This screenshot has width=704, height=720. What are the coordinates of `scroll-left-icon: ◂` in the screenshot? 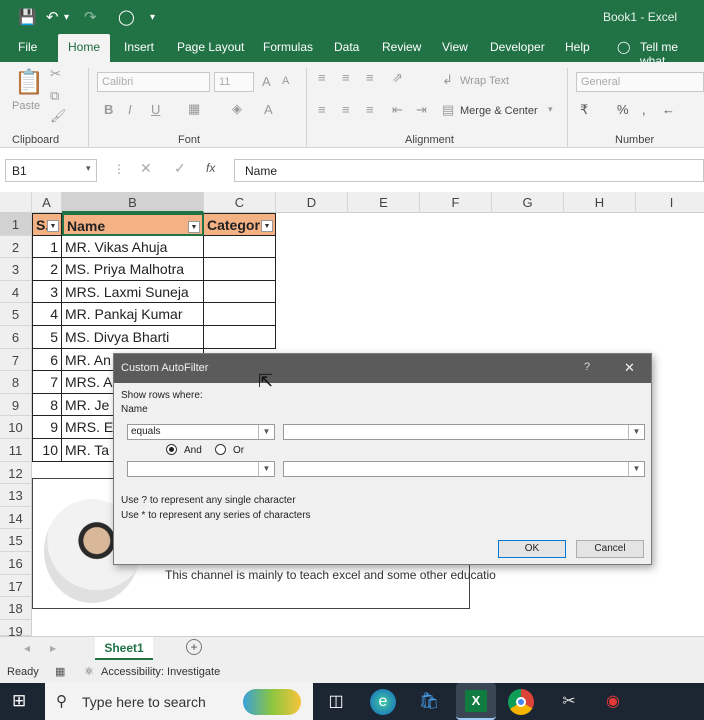 It's located at (27, 648).